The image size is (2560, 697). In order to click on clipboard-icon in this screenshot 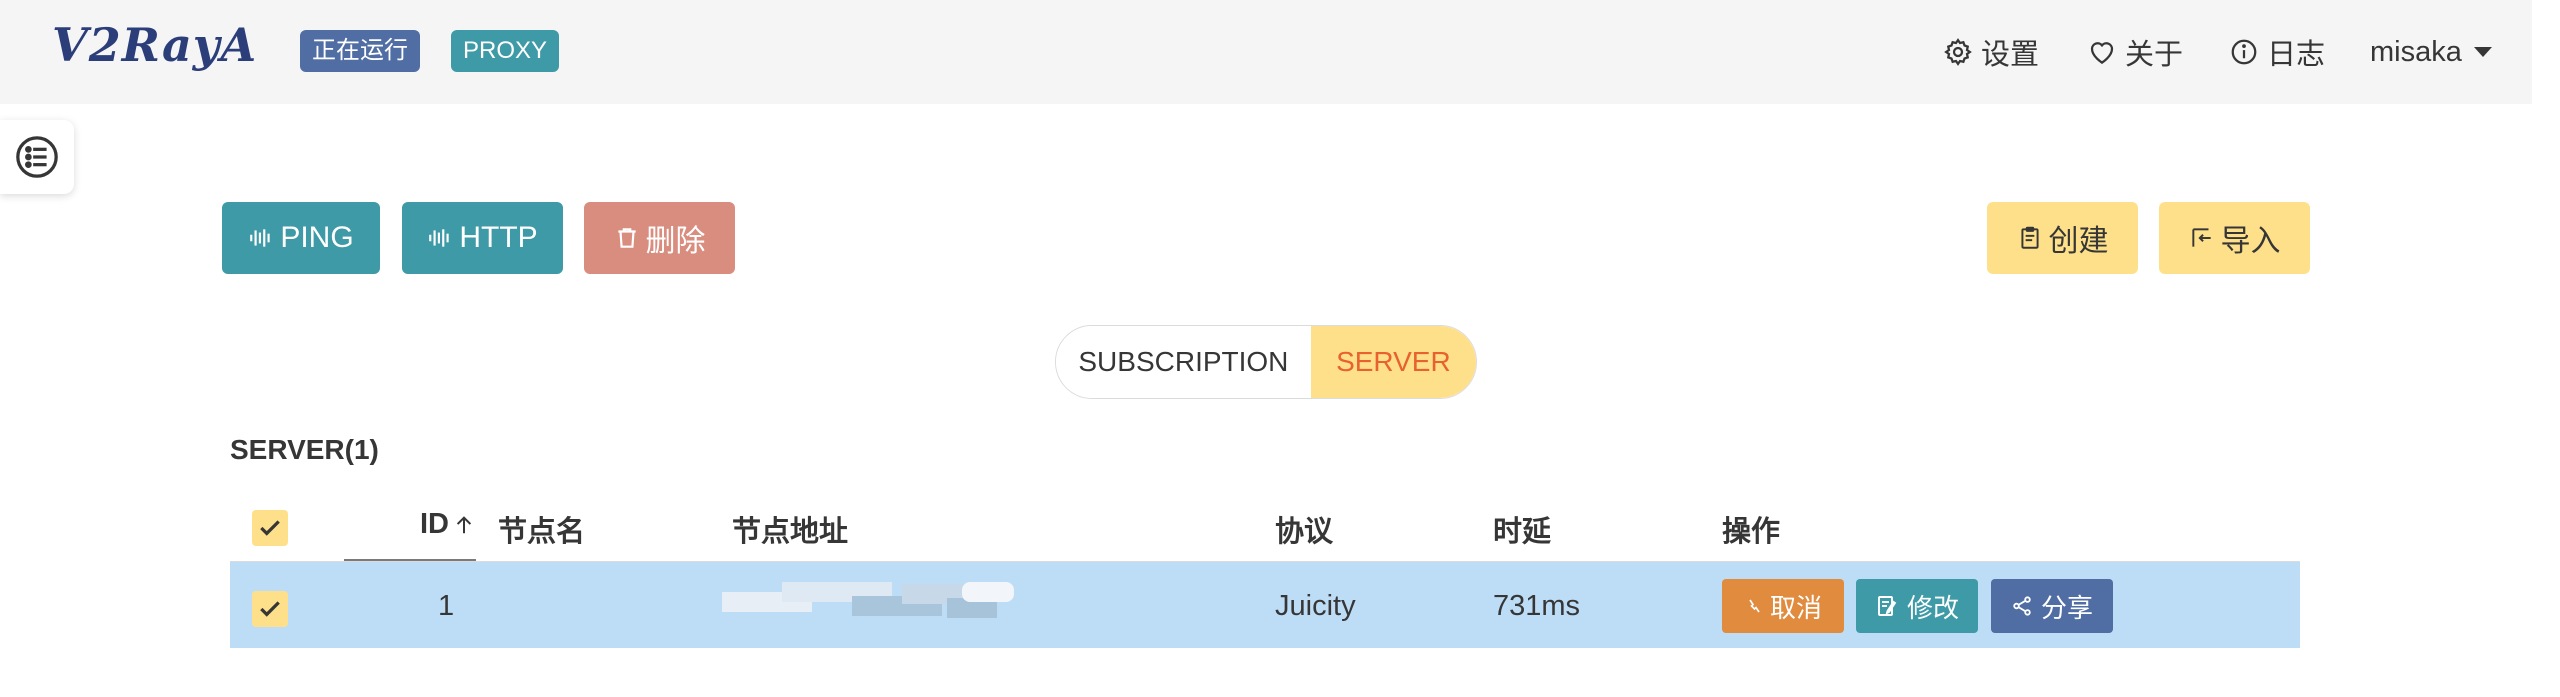, I will do `click(2029, 237)`.